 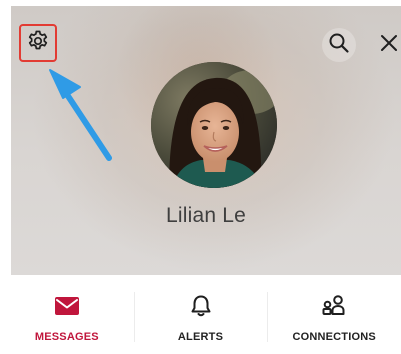 I want to click on tab-label-connections: CONNECTIONS, so click(x=334, y=337).